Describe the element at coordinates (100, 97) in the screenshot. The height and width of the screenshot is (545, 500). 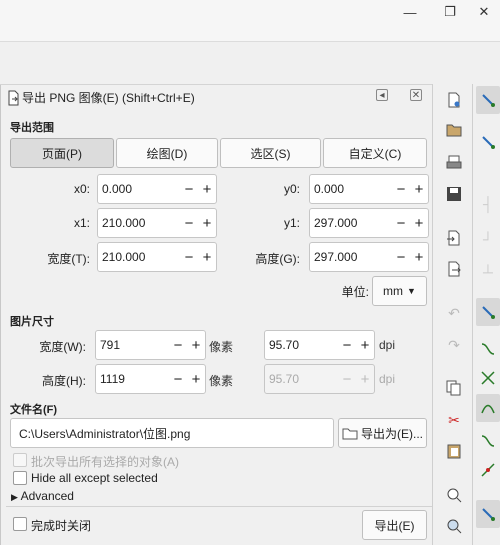
I see `dialog-title: 导出 PNG 图像(E) (Shift+Ctrl+E)` at that location.